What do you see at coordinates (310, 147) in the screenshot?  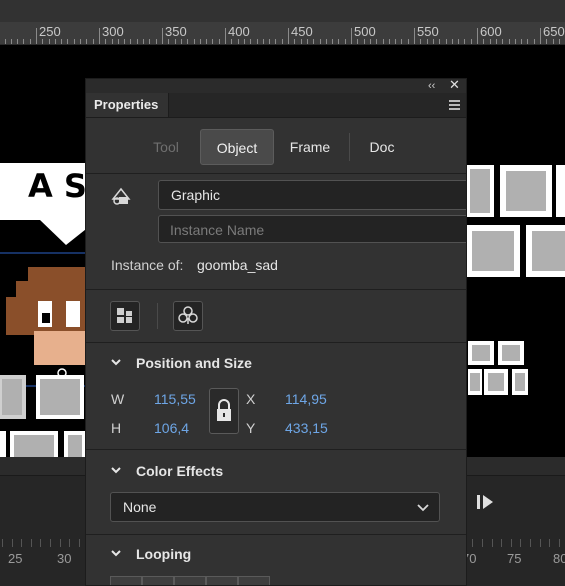 I see `tab-frame: Frame` at bounding box center [310, 147].